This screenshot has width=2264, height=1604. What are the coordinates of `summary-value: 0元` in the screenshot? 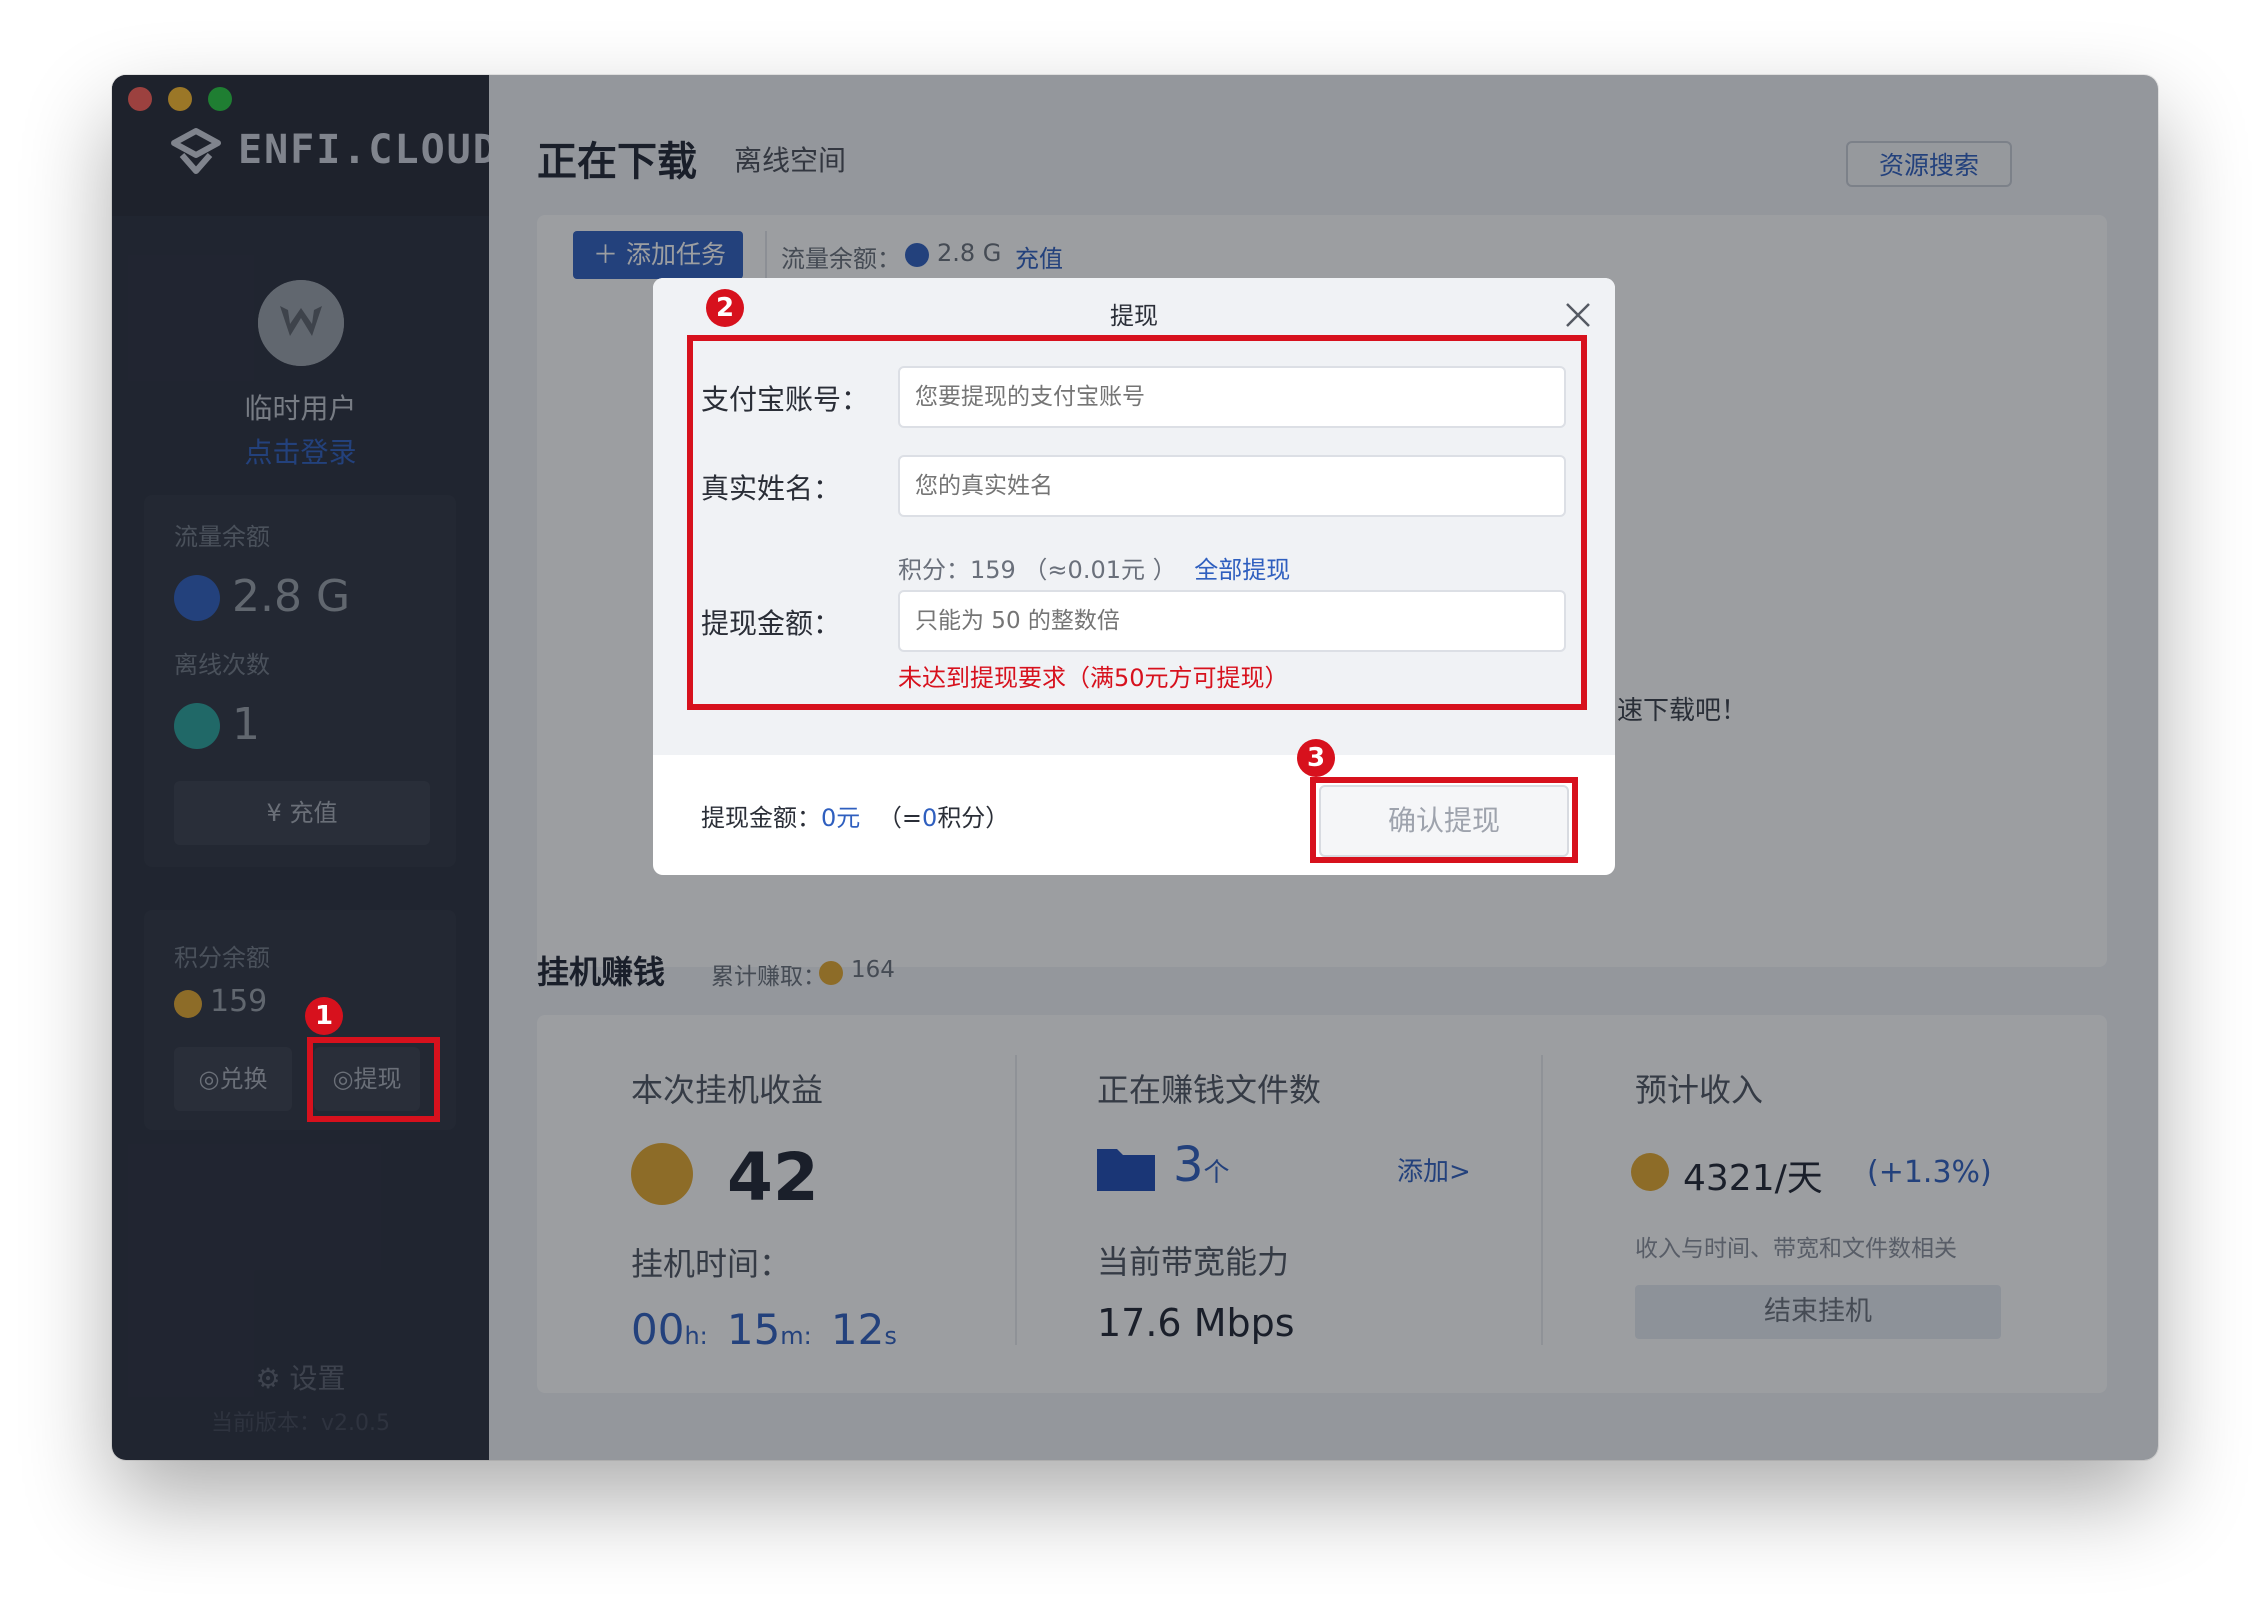 It's located at (841, 818).